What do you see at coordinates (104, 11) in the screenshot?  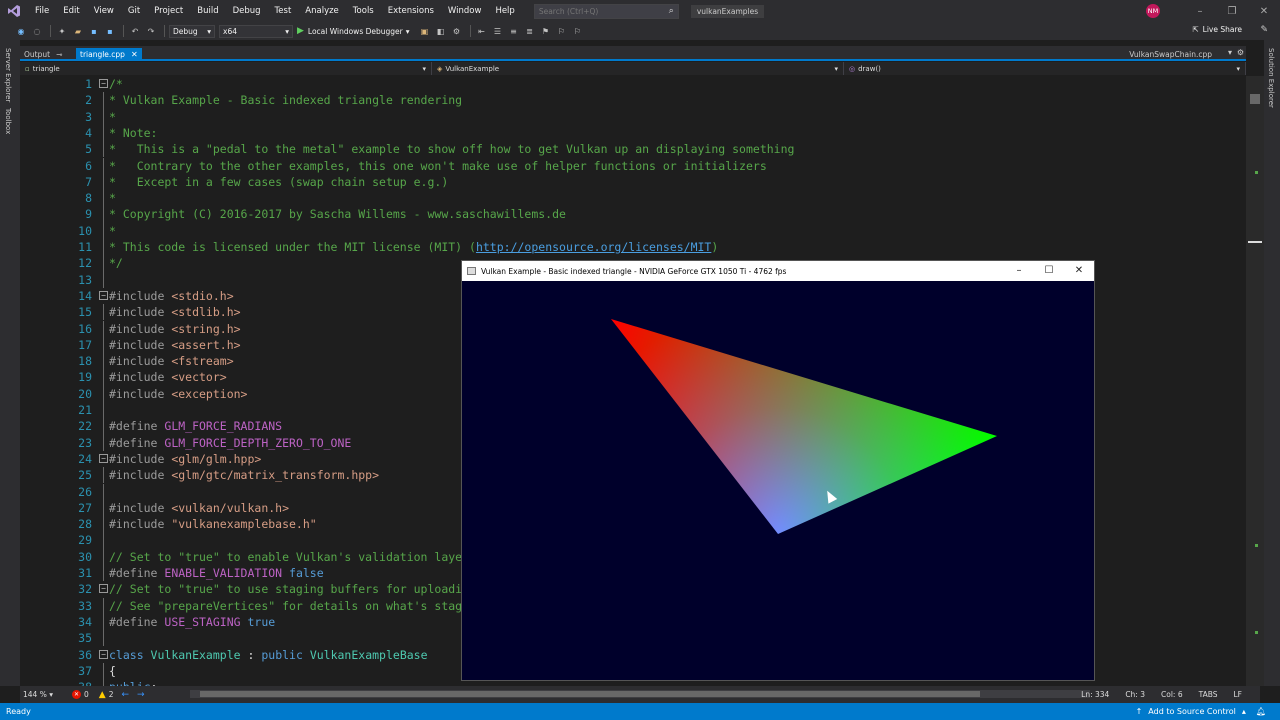 I see `menu-item-view: View` at bounding box center [104, 11].